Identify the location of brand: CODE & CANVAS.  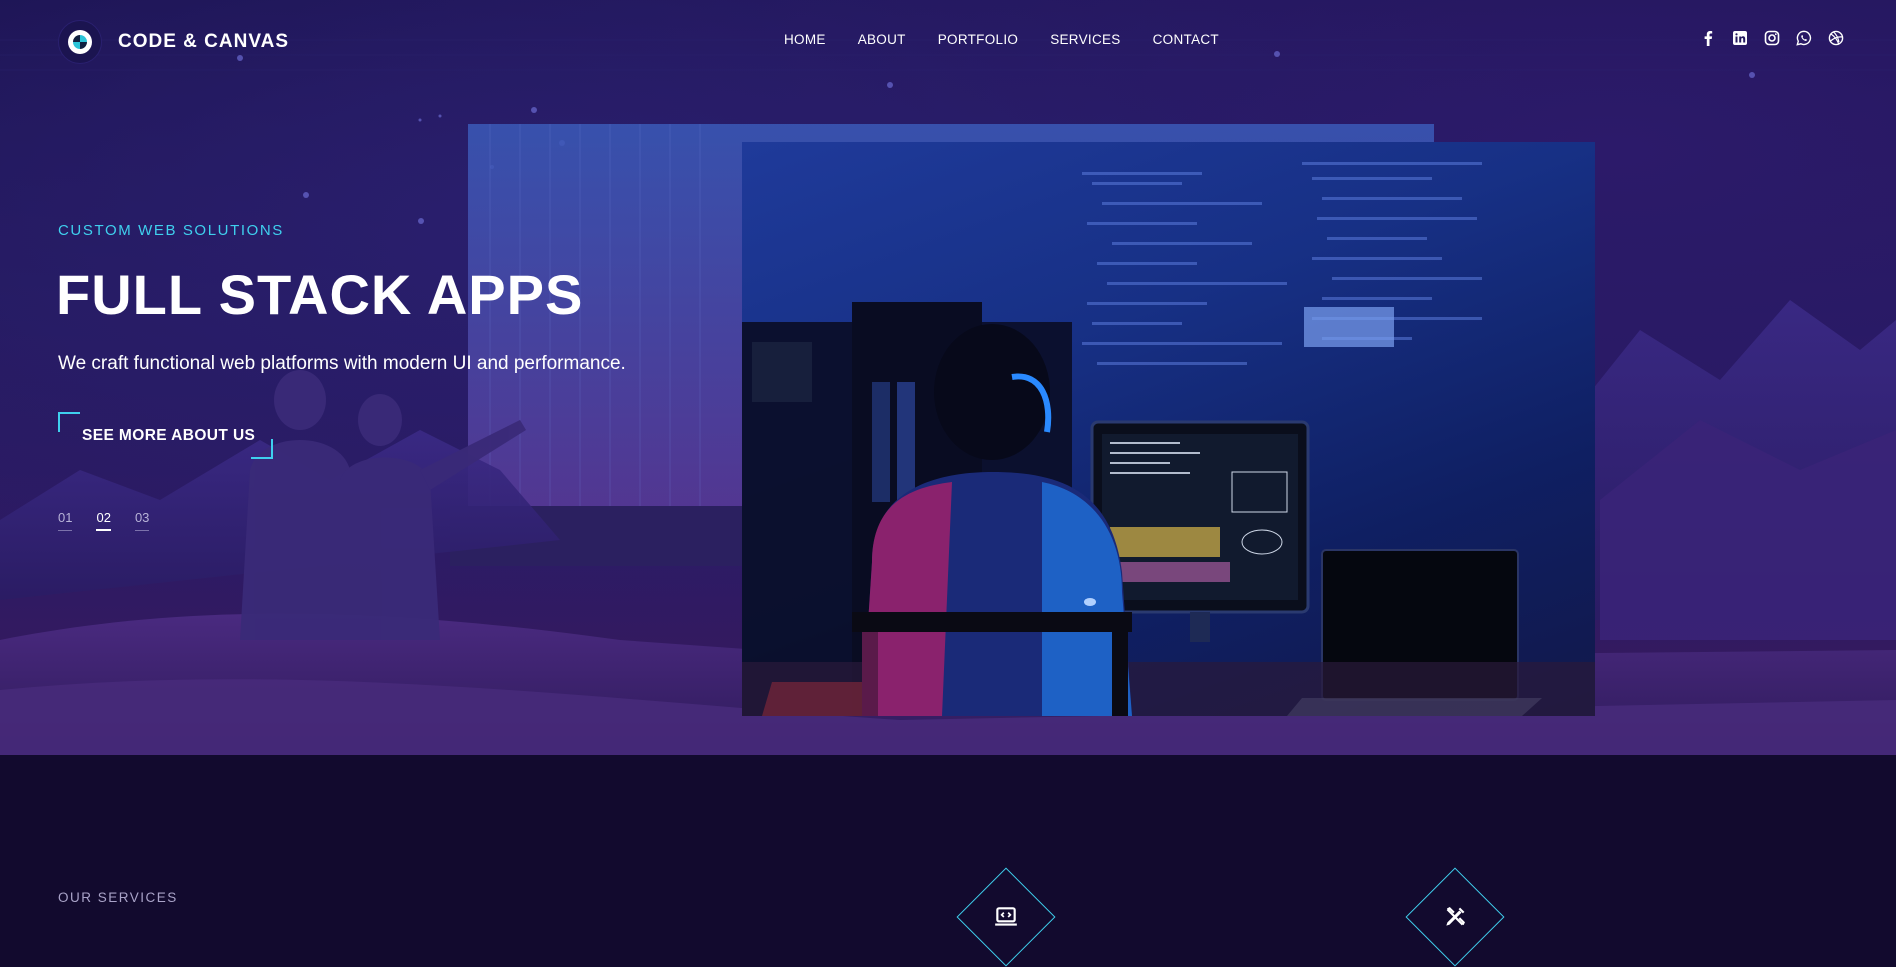
(173, 42).